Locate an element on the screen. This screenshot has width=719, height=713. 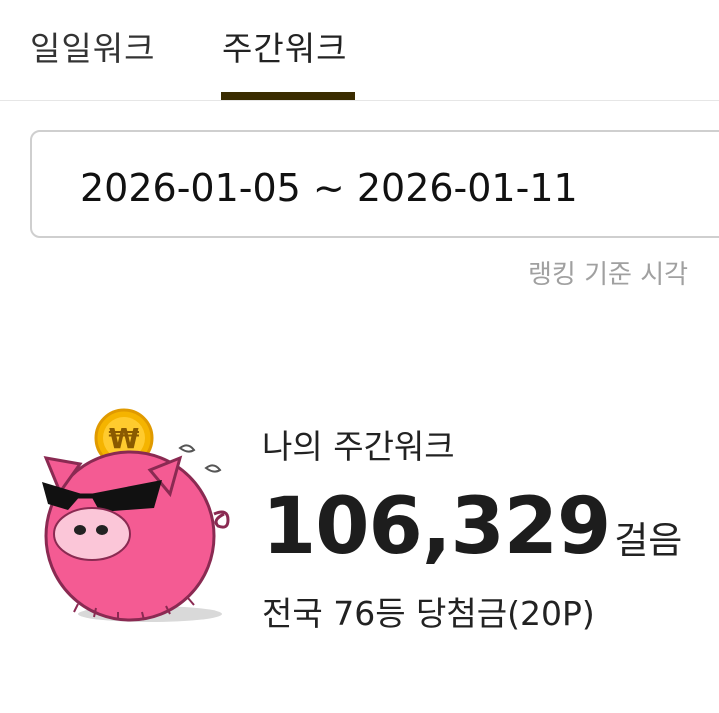
steps-value: 106,329 is located at coordinates (436, 527).